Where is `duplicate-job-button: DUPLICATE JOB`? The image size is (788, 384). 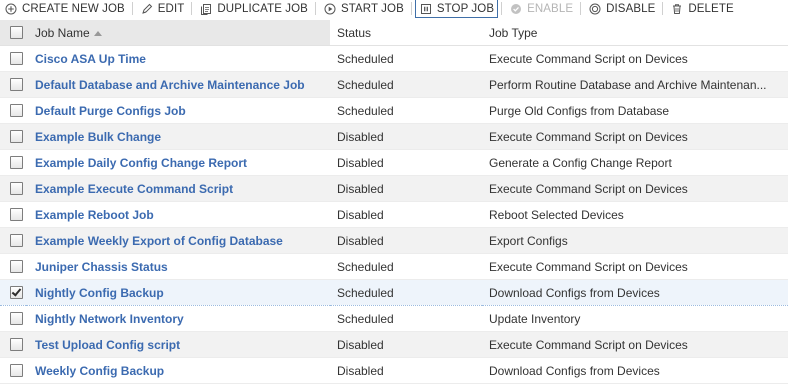 duplicate-job-button: DUPLICATE JOB is located at coordinates (253, 8).